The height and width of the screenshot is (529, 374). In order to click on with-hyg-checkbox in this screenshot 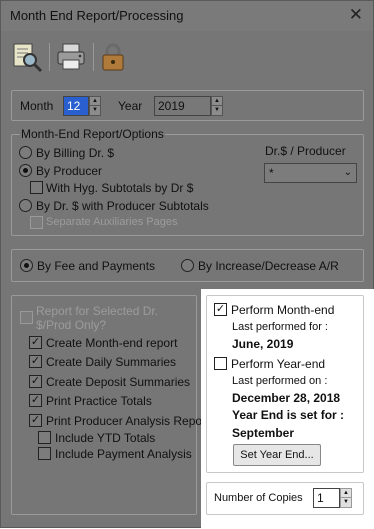, I will do `click(36, 187)`.